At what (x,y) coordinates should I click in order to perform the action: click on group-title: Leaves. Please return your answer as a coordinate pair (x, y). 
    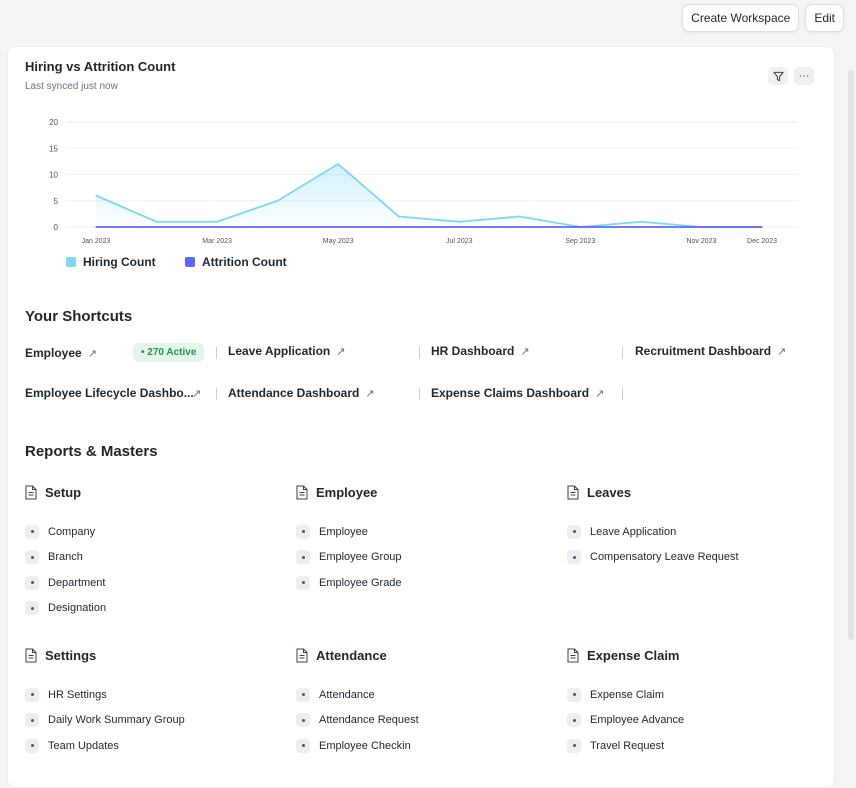
    Looking at the image, I should click on (609, 492).